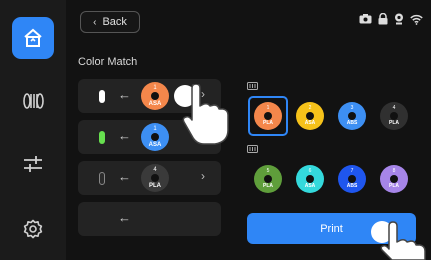 The height and width of the screenshot is (260, 431). I want to click on spool-icon: 2 ASA, so click(310, 116).